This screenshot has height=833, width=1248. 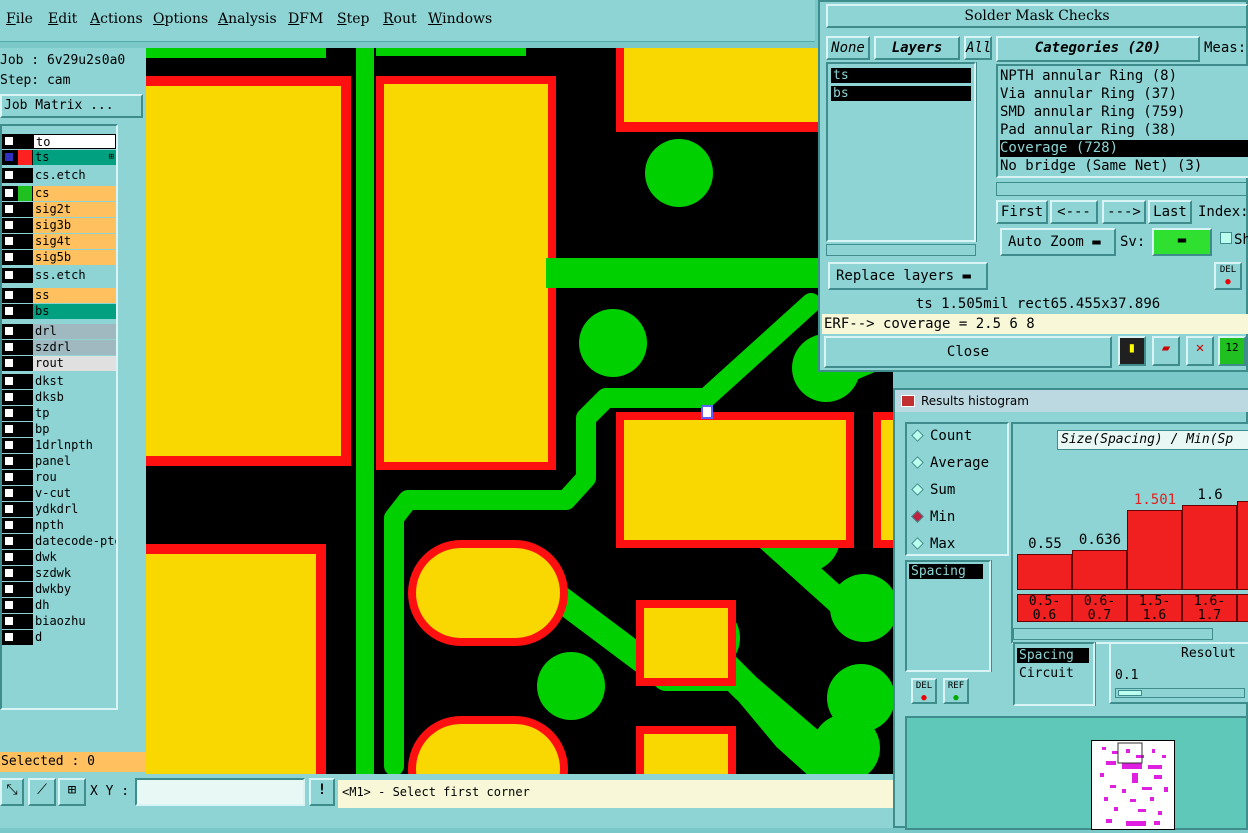 What do you see at coordinates (59, 509) in the screenshot?
I see `layer-row-ydkdrl: ydkdrl` at bounding box center [59, 509].